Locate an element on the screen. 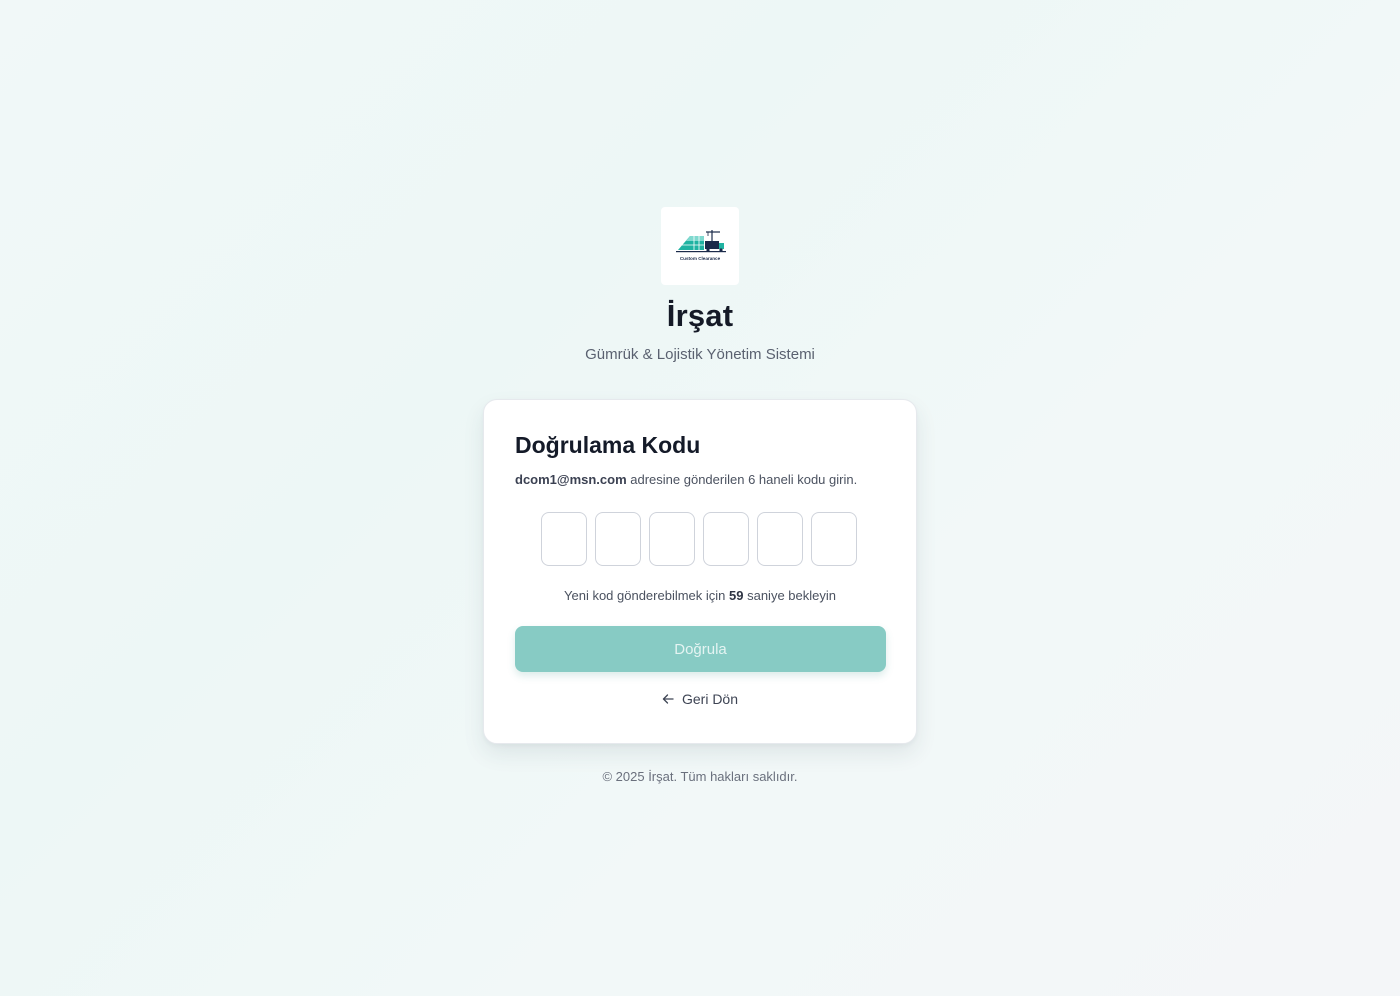 The image size is (1400, 996). resend-seconds: 59 is located at coordinates (736, 595).